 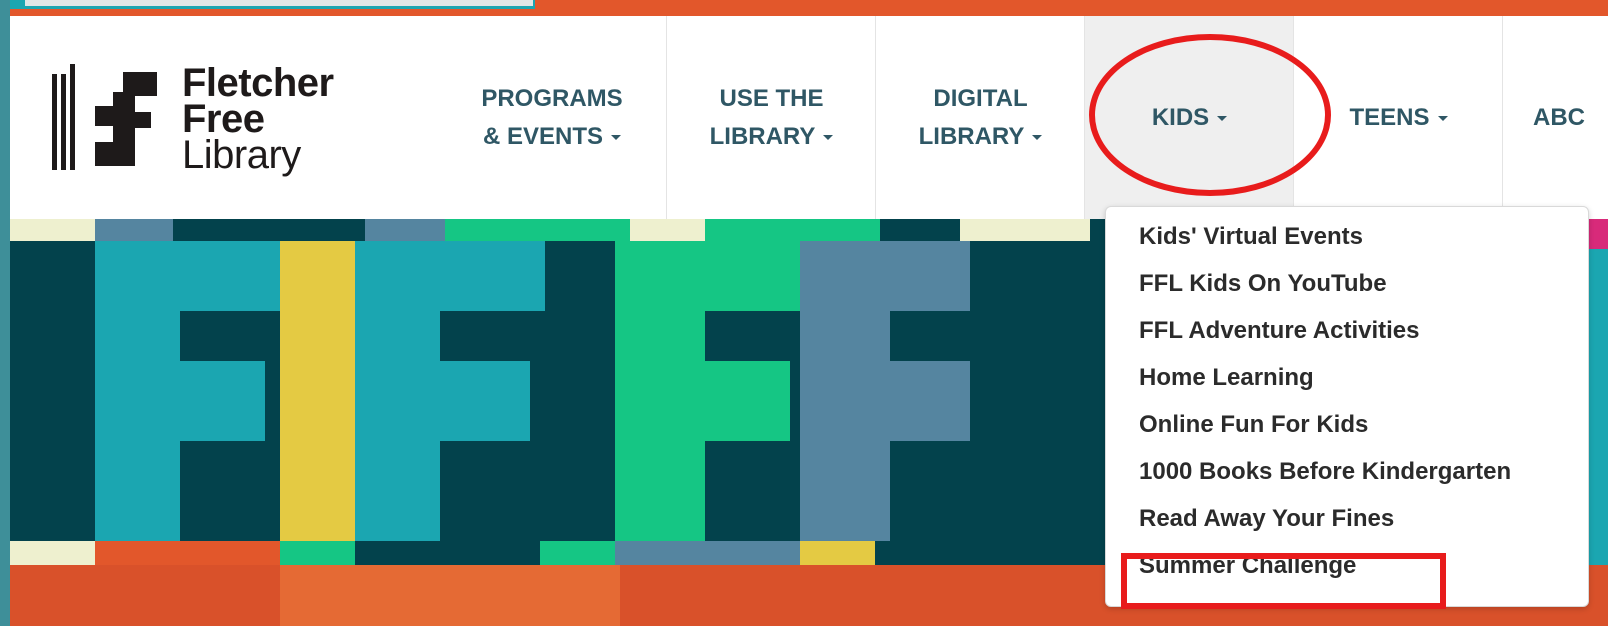 I want to click on menu-item-summer-challenge: Summer Challenge, so click(x=1247, y=566).